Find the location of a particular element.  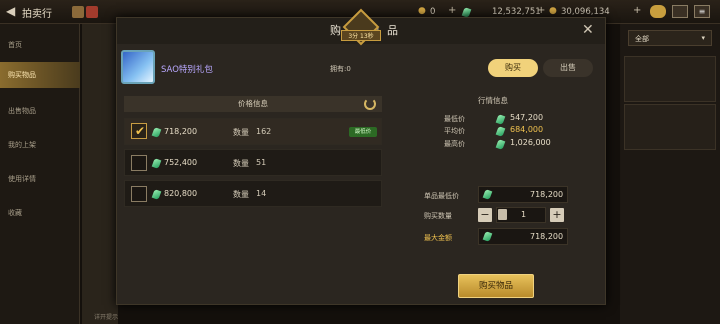

page-title: 拍卖行 is located at coordinates (37, 14).